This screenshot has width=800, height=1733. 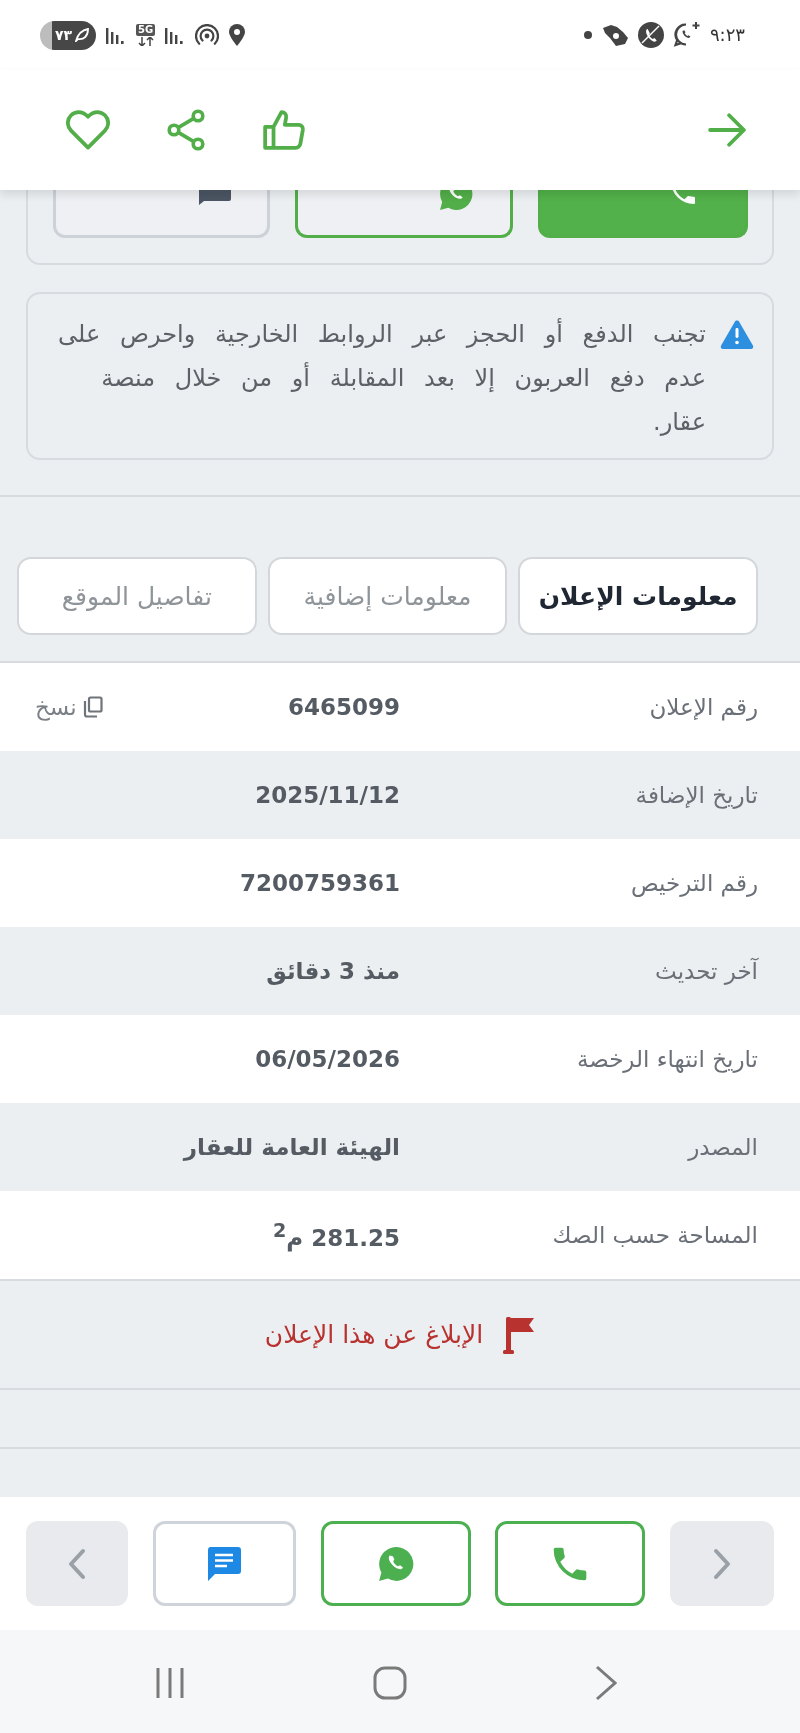 I want to click on thumbs-up-icon, so click(x=284, y=130).